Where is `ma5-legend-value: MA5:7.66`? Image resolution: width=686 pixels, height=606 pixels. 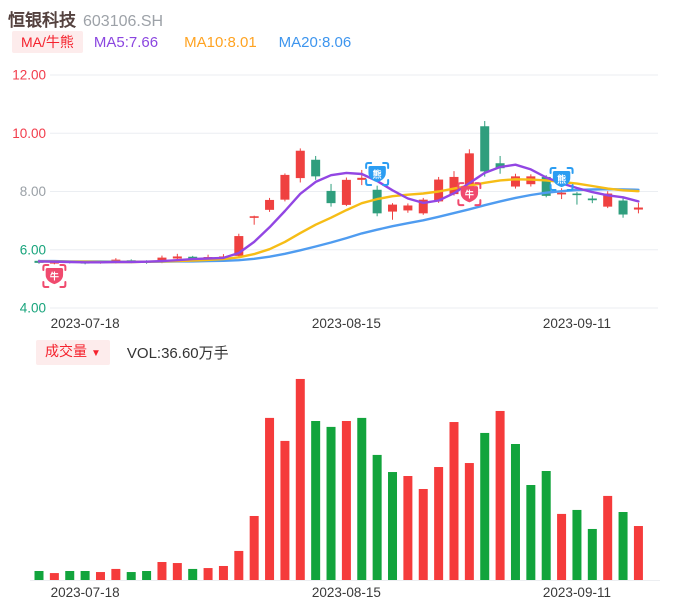
ma5-legend-value: MA5:7.66 is located at coordinates (126, 42).